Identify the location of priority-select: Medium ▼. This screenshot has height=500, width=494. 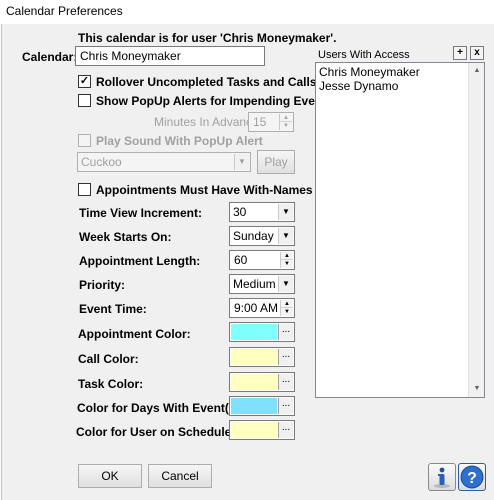
(262, 284).